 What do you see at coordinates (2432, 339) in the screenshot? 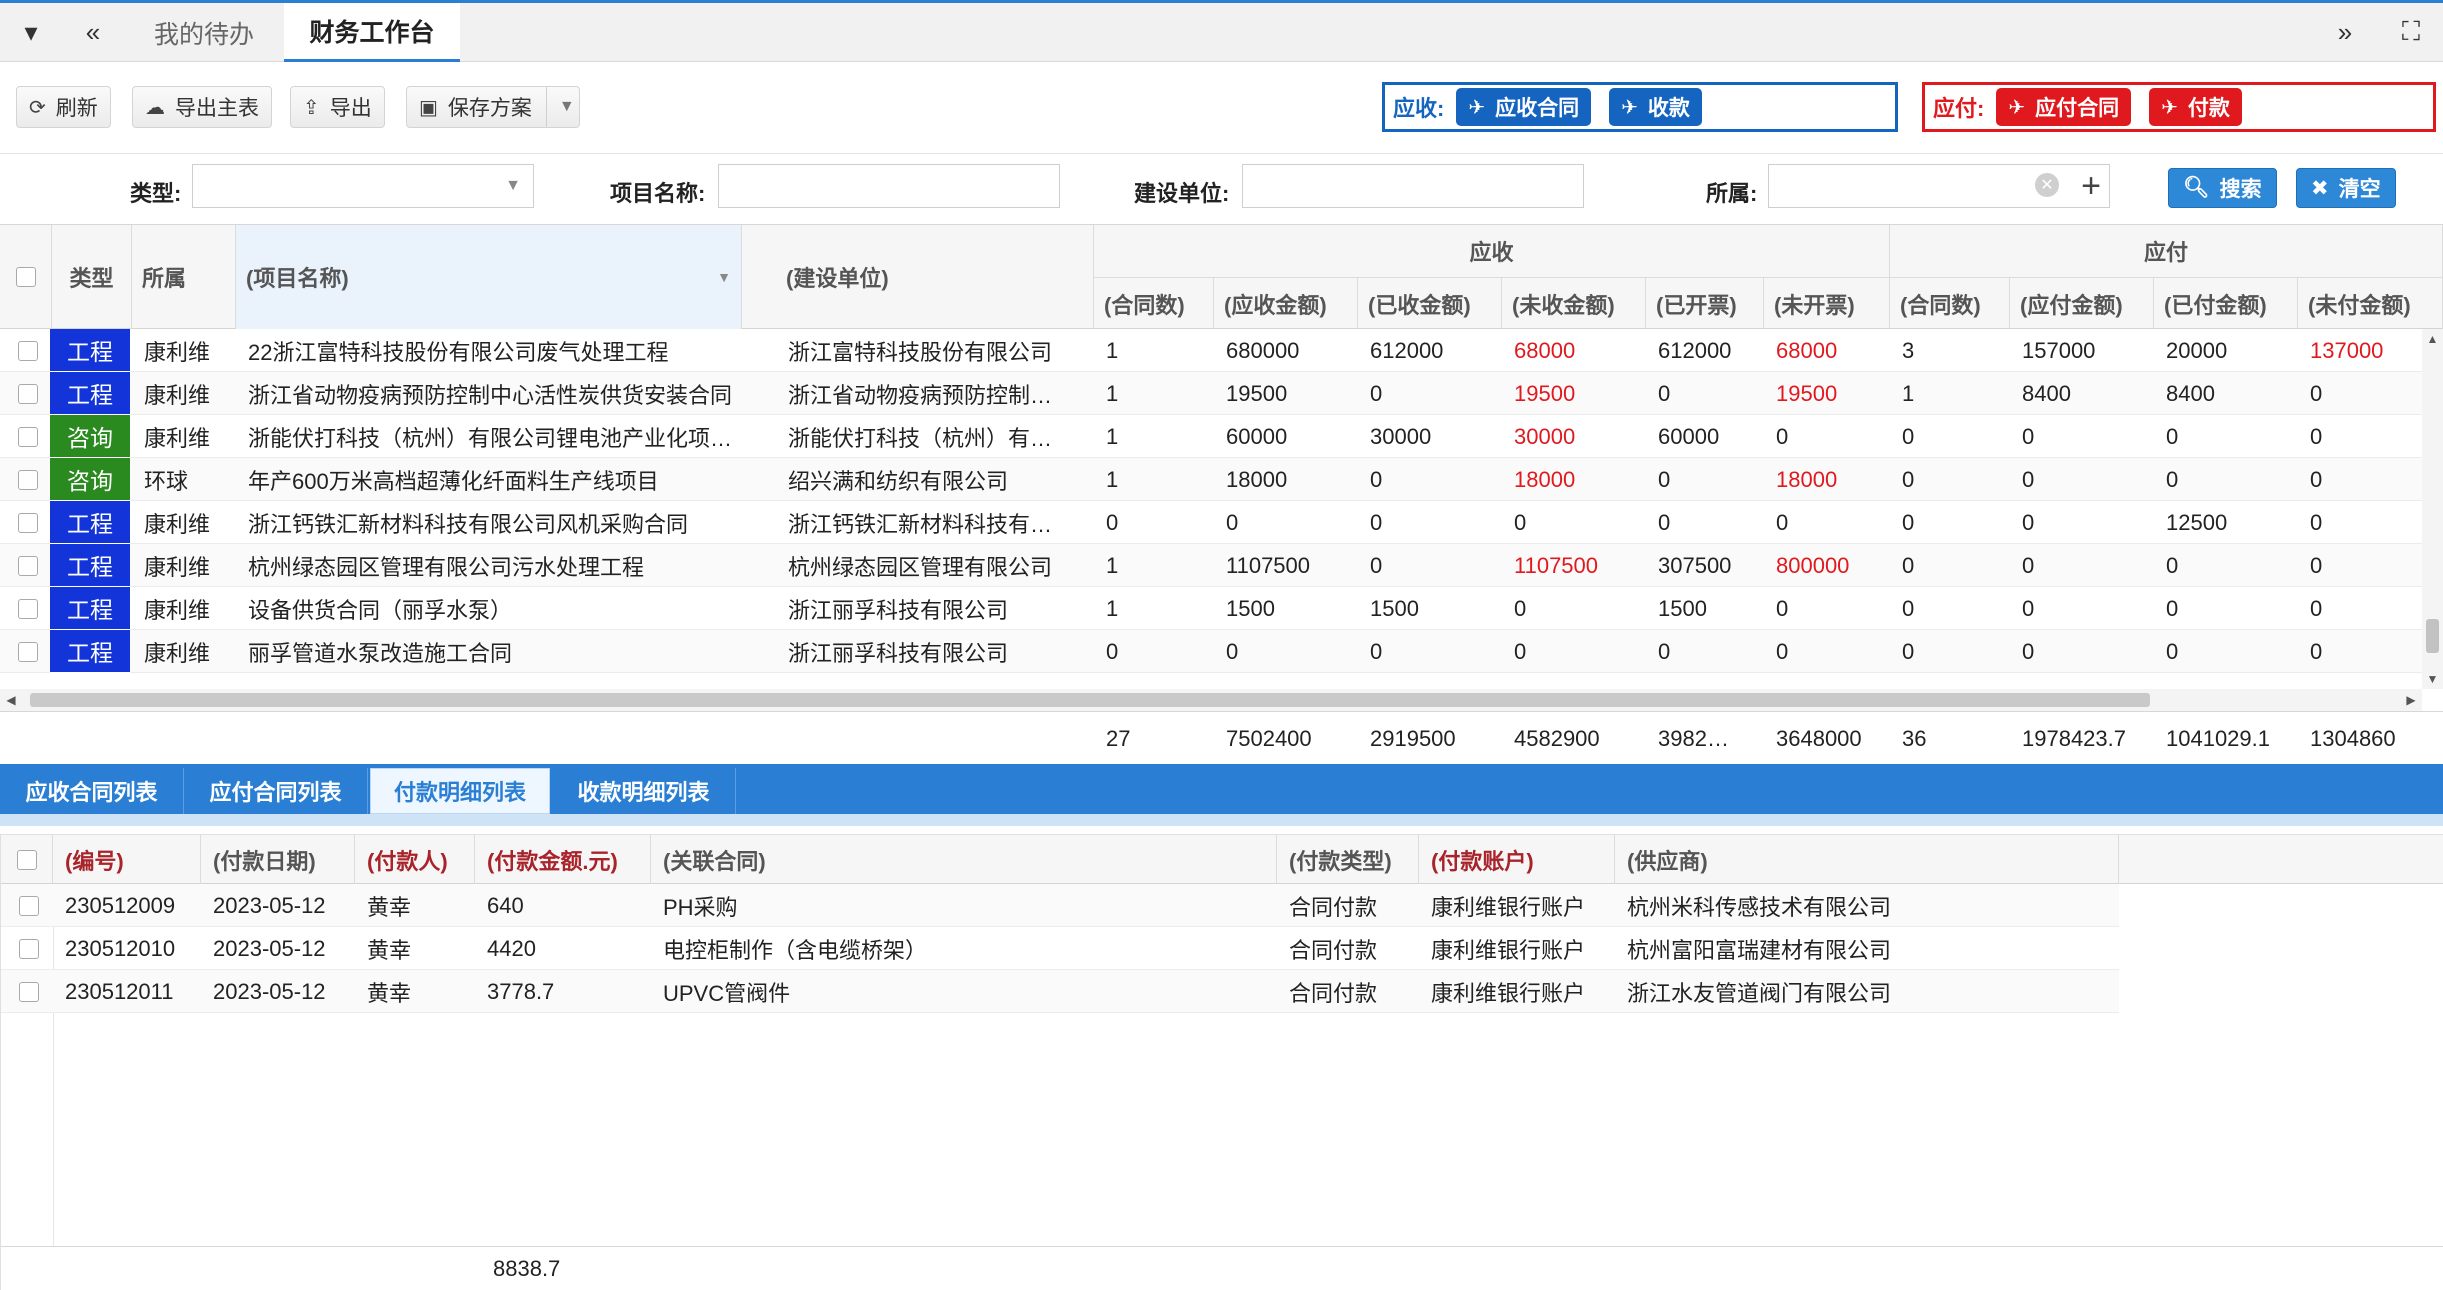
I see `scroll-up-icon: ▲` at bounding box center [2432, 339].